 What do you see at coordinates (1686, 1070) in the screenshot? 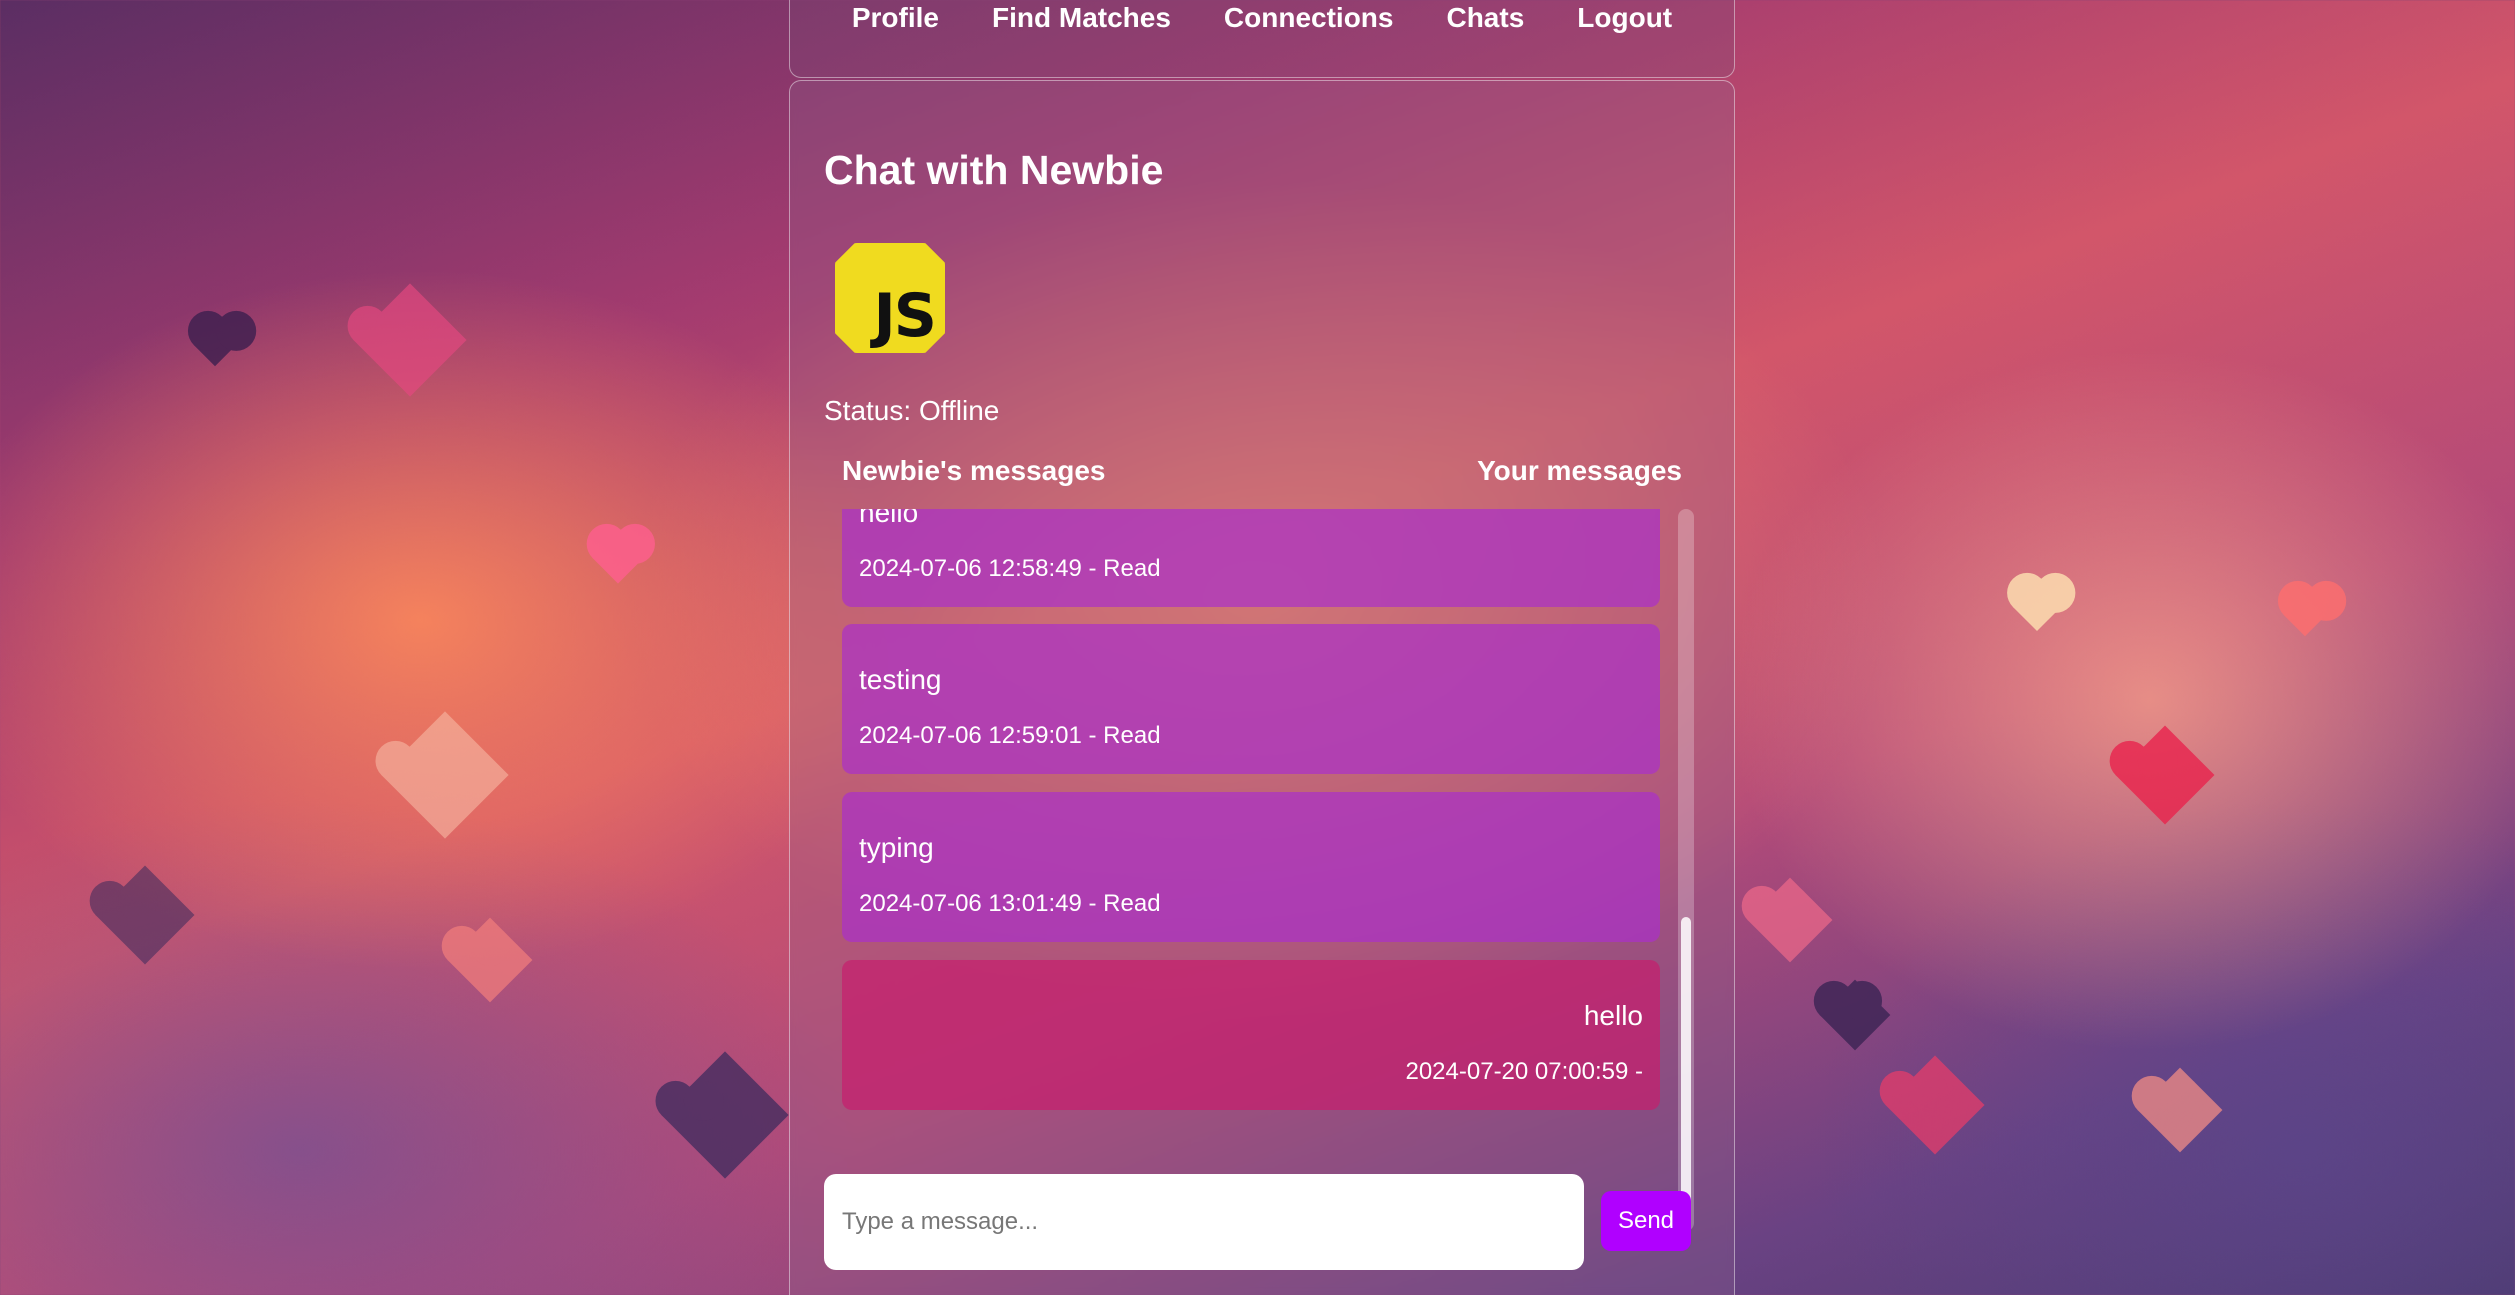
I see `scrollbar-thumb` at bounding box center [1686, 1070].